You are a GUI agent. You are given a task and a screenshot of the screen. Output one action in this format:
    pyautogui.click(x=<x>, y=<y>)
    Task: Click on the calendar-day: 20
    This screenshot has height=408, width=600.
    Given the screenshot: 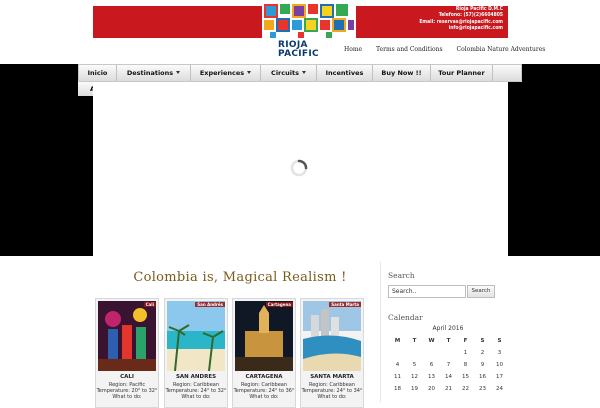 What is the action you would take?
    pyautogui.click(x=431, y=389)
    